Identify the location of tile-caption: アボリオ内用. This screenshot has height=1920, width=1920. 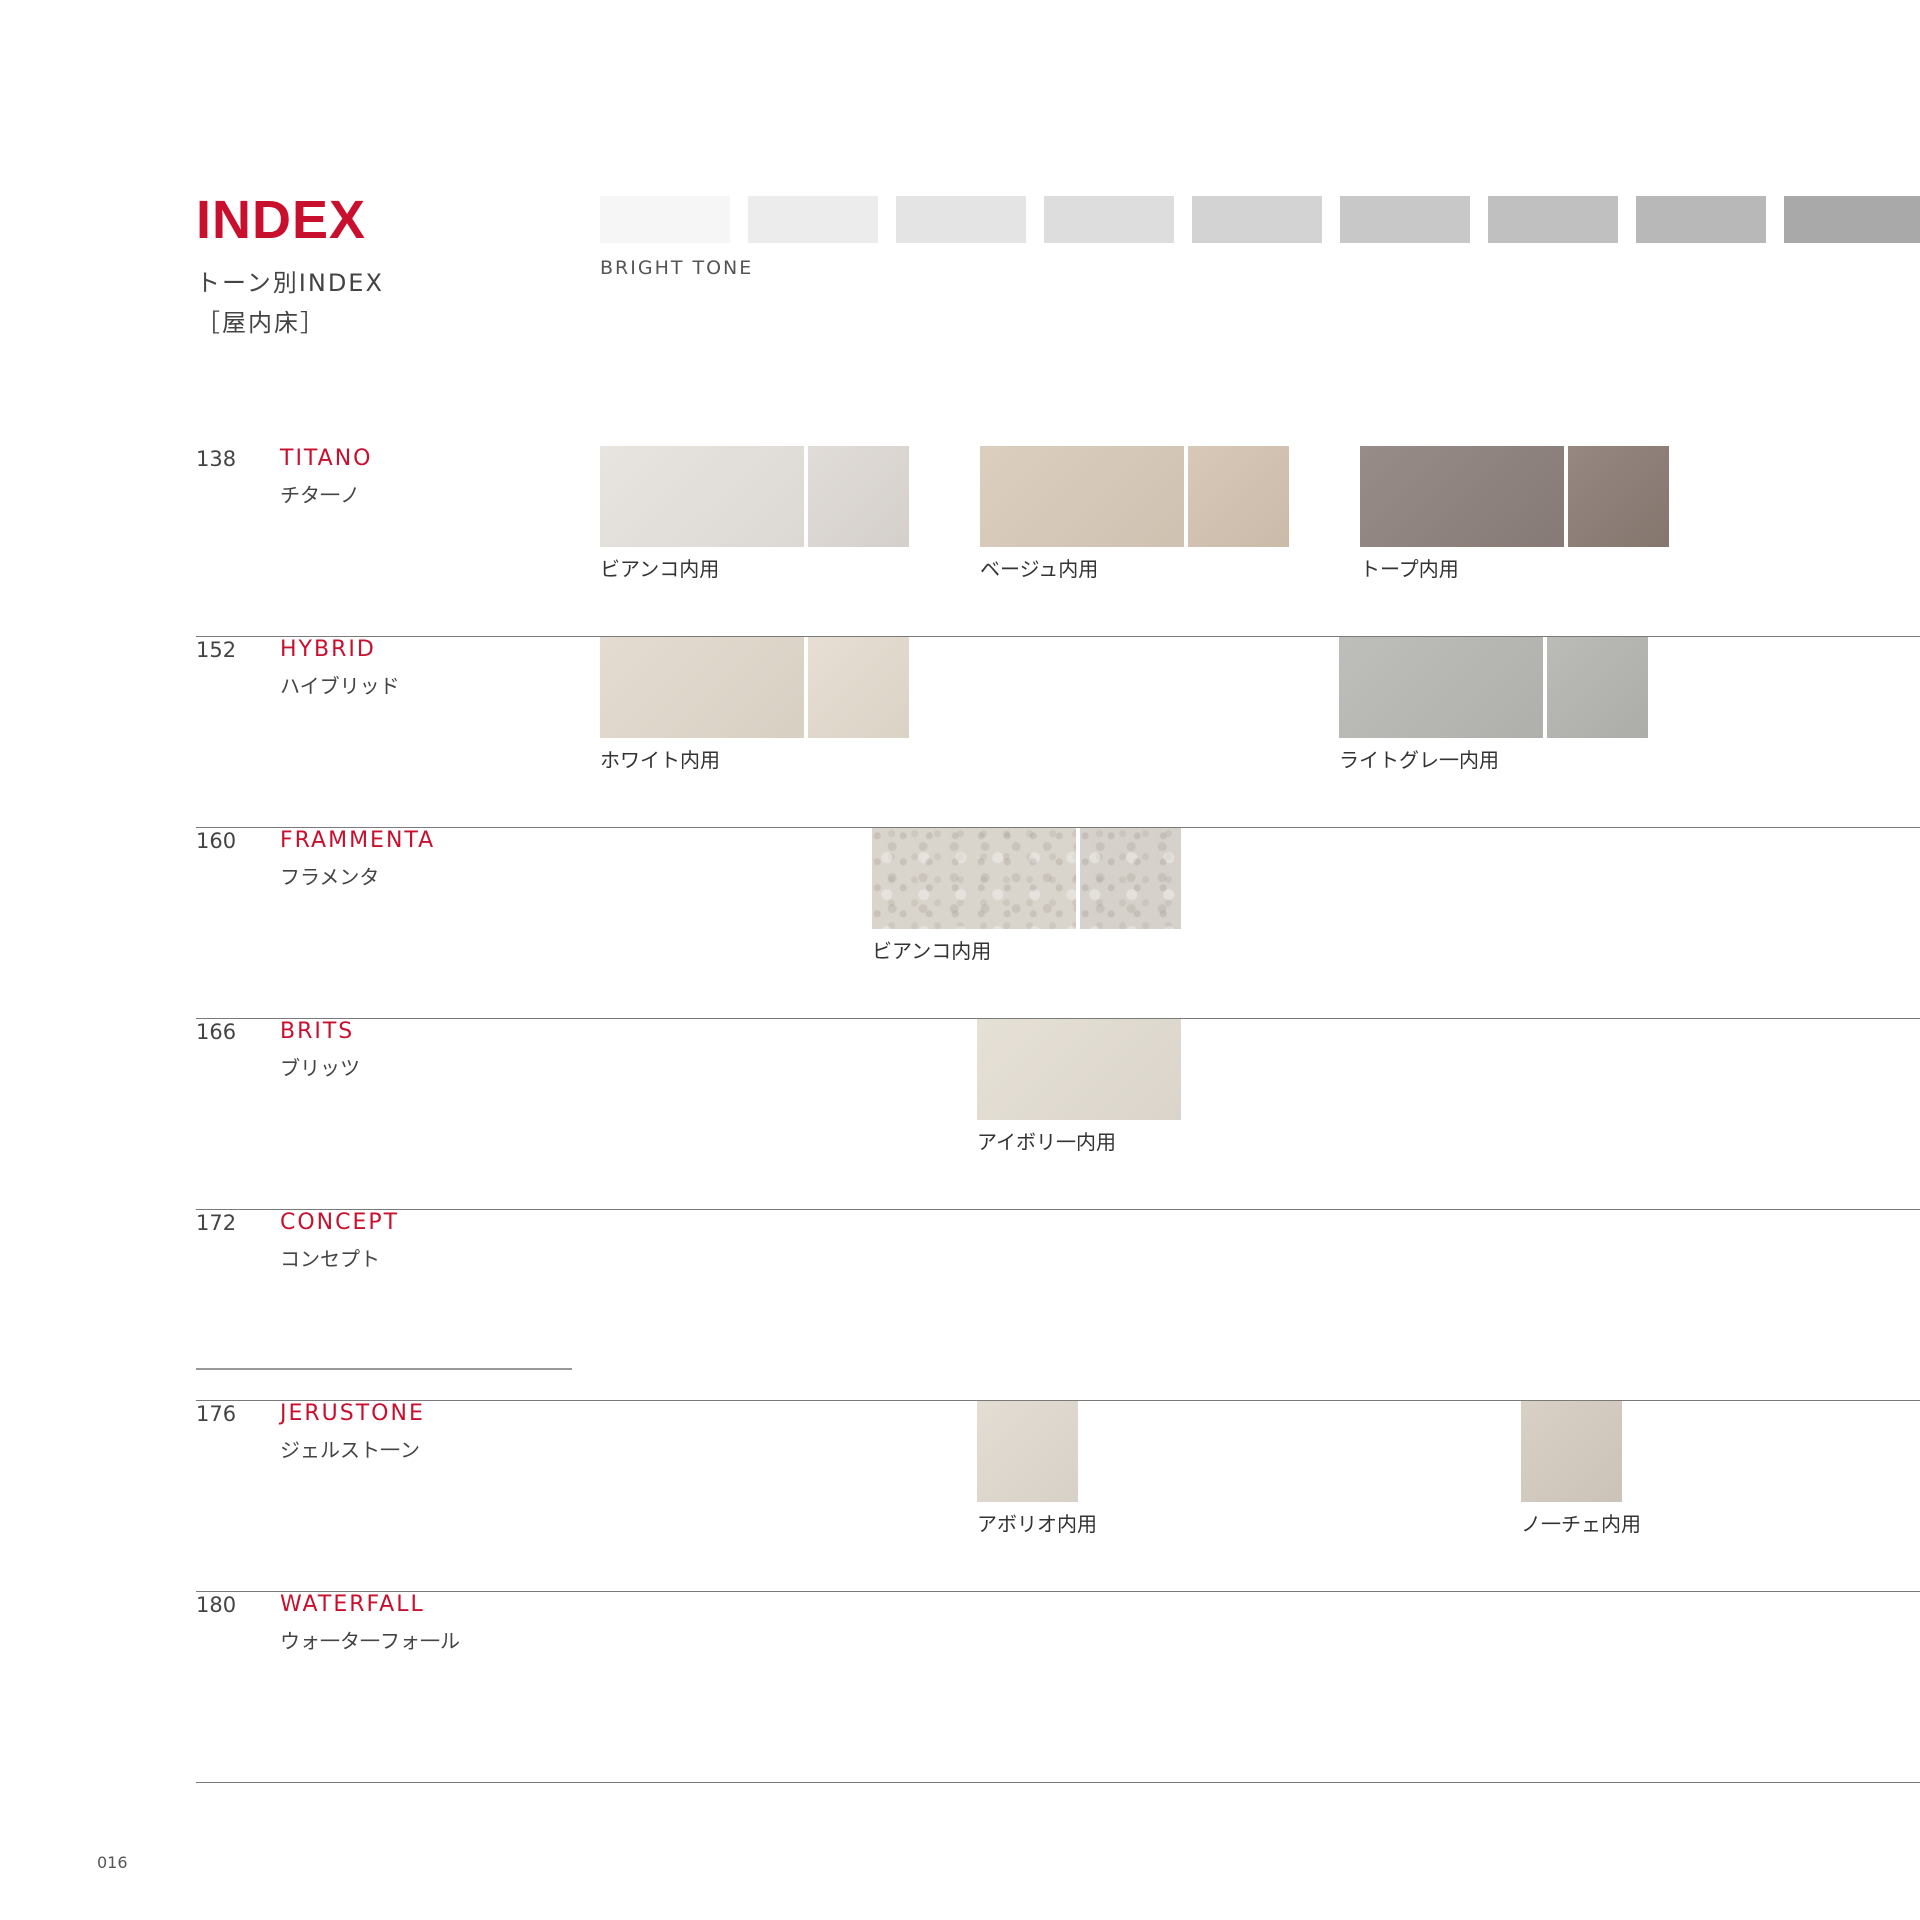
(1037, 1524).